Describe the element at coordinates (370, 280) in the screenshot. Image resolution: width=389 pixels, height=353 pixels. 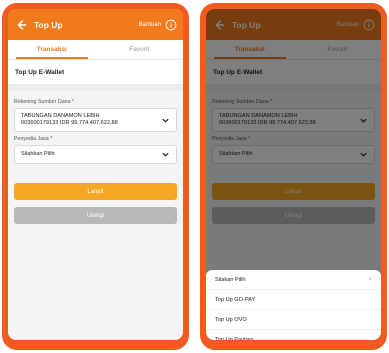
I see `close-icon: ×` at that location.